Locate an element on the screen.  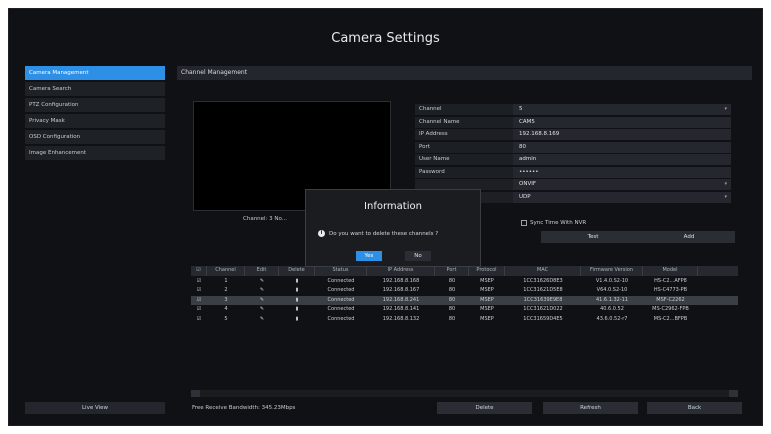
cell-model: MSF-C2262 is located at coordinates (670, 299).